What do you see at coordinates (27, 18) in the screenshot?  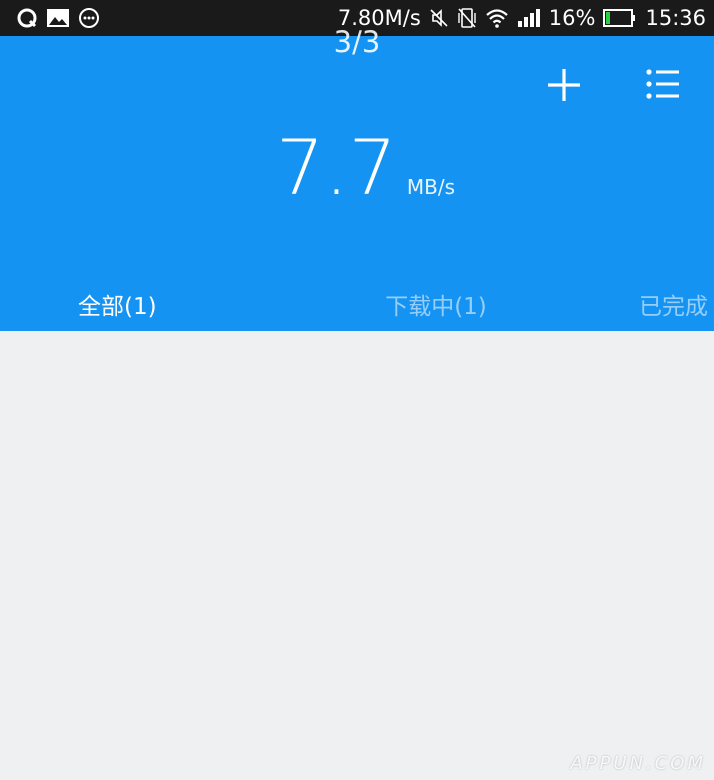 I see `qq-icon` at bounding box center [27, 18].